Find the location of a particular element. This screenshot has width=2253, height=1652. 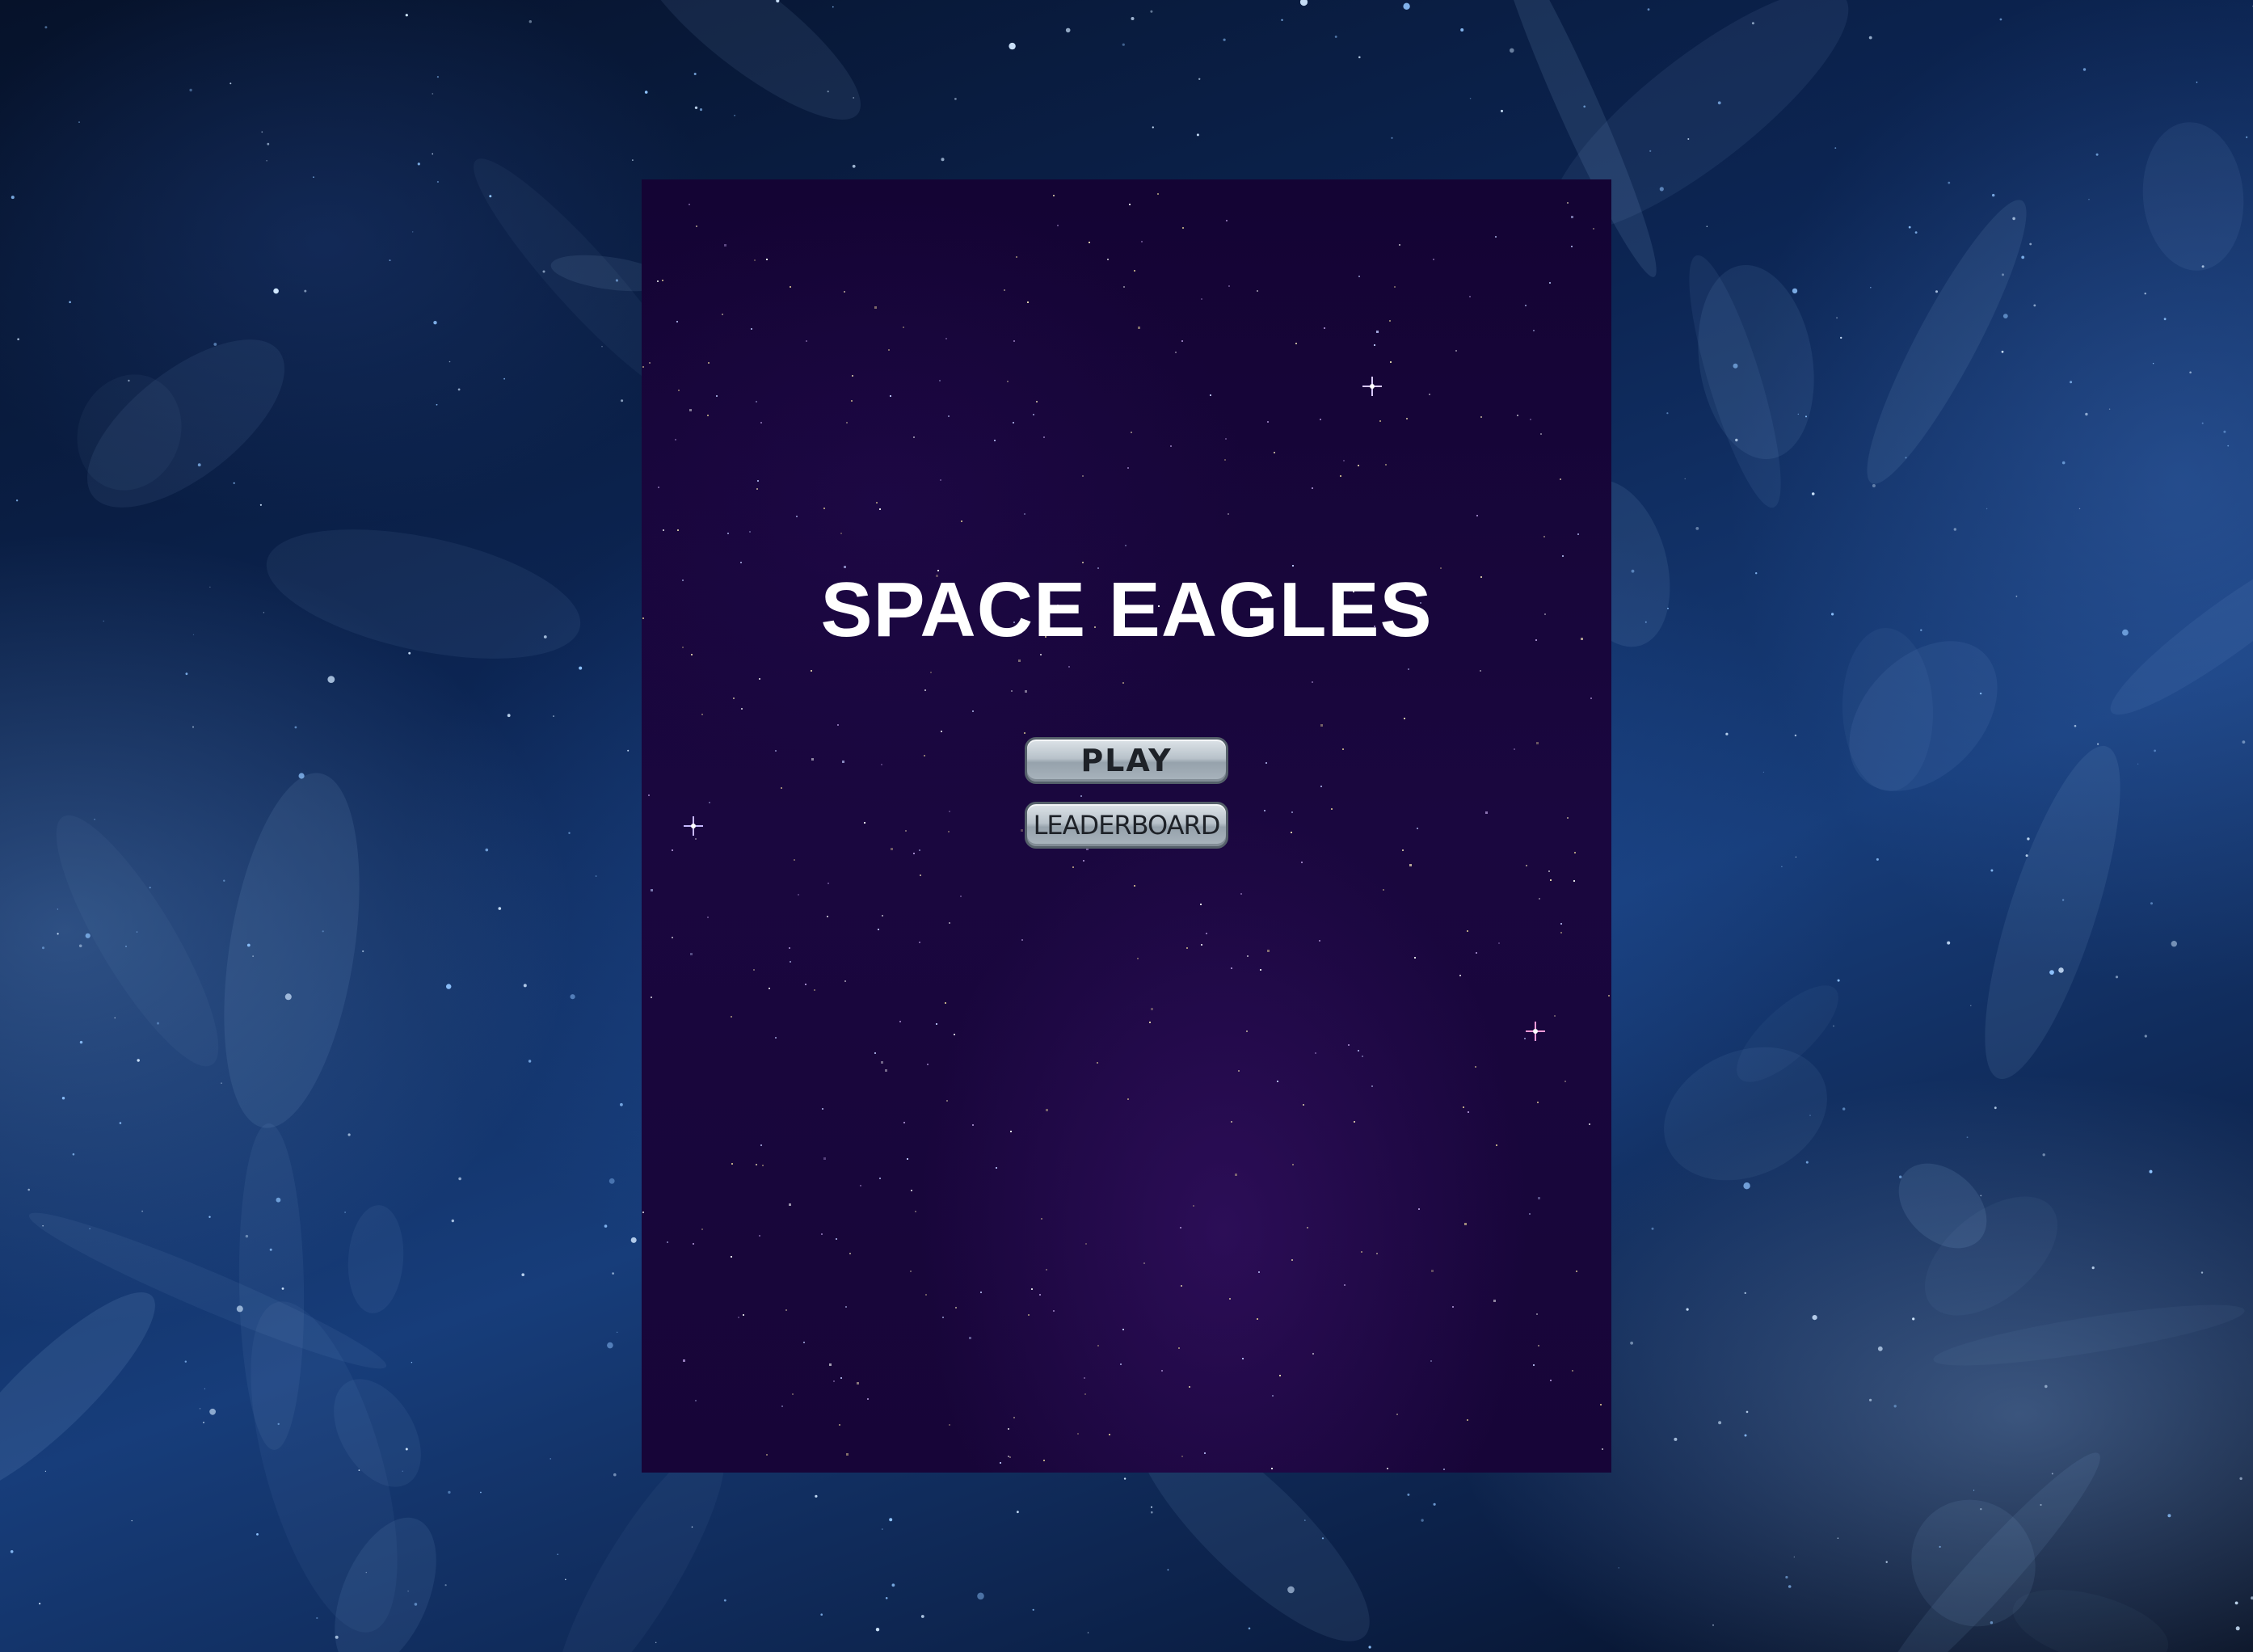

play-button: PLAY is located at coordinates (1126, 760).